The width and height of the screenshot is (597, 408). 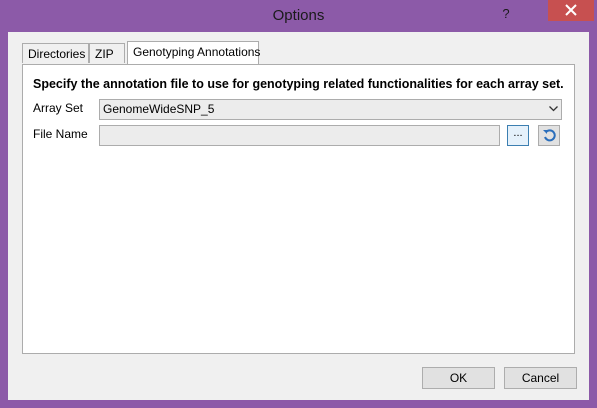 What do you see at coordinates (330, 109) in the screenshot?
I see `array-set-dropdown: GenomeWideSNP_5` at bounding box center [330, 109].